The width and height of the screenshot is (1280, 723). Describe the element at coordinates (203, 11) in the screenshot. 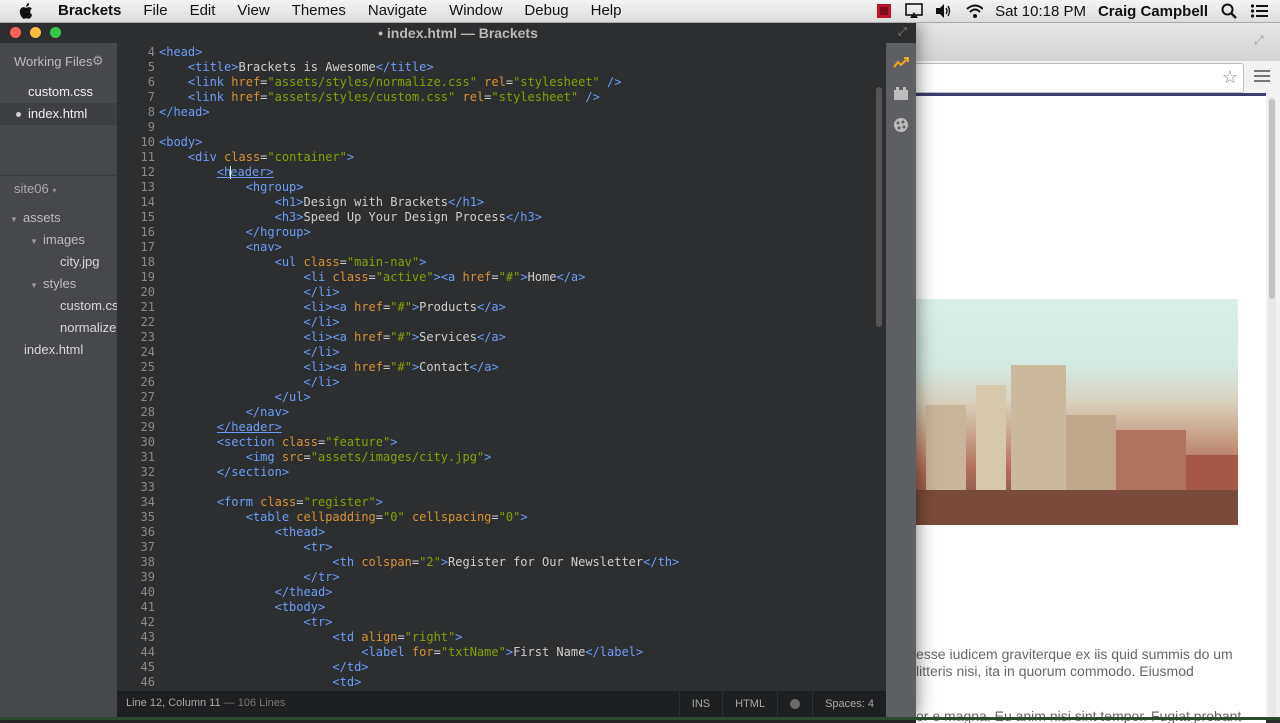

I see `menu-edit: Edit` at that location.